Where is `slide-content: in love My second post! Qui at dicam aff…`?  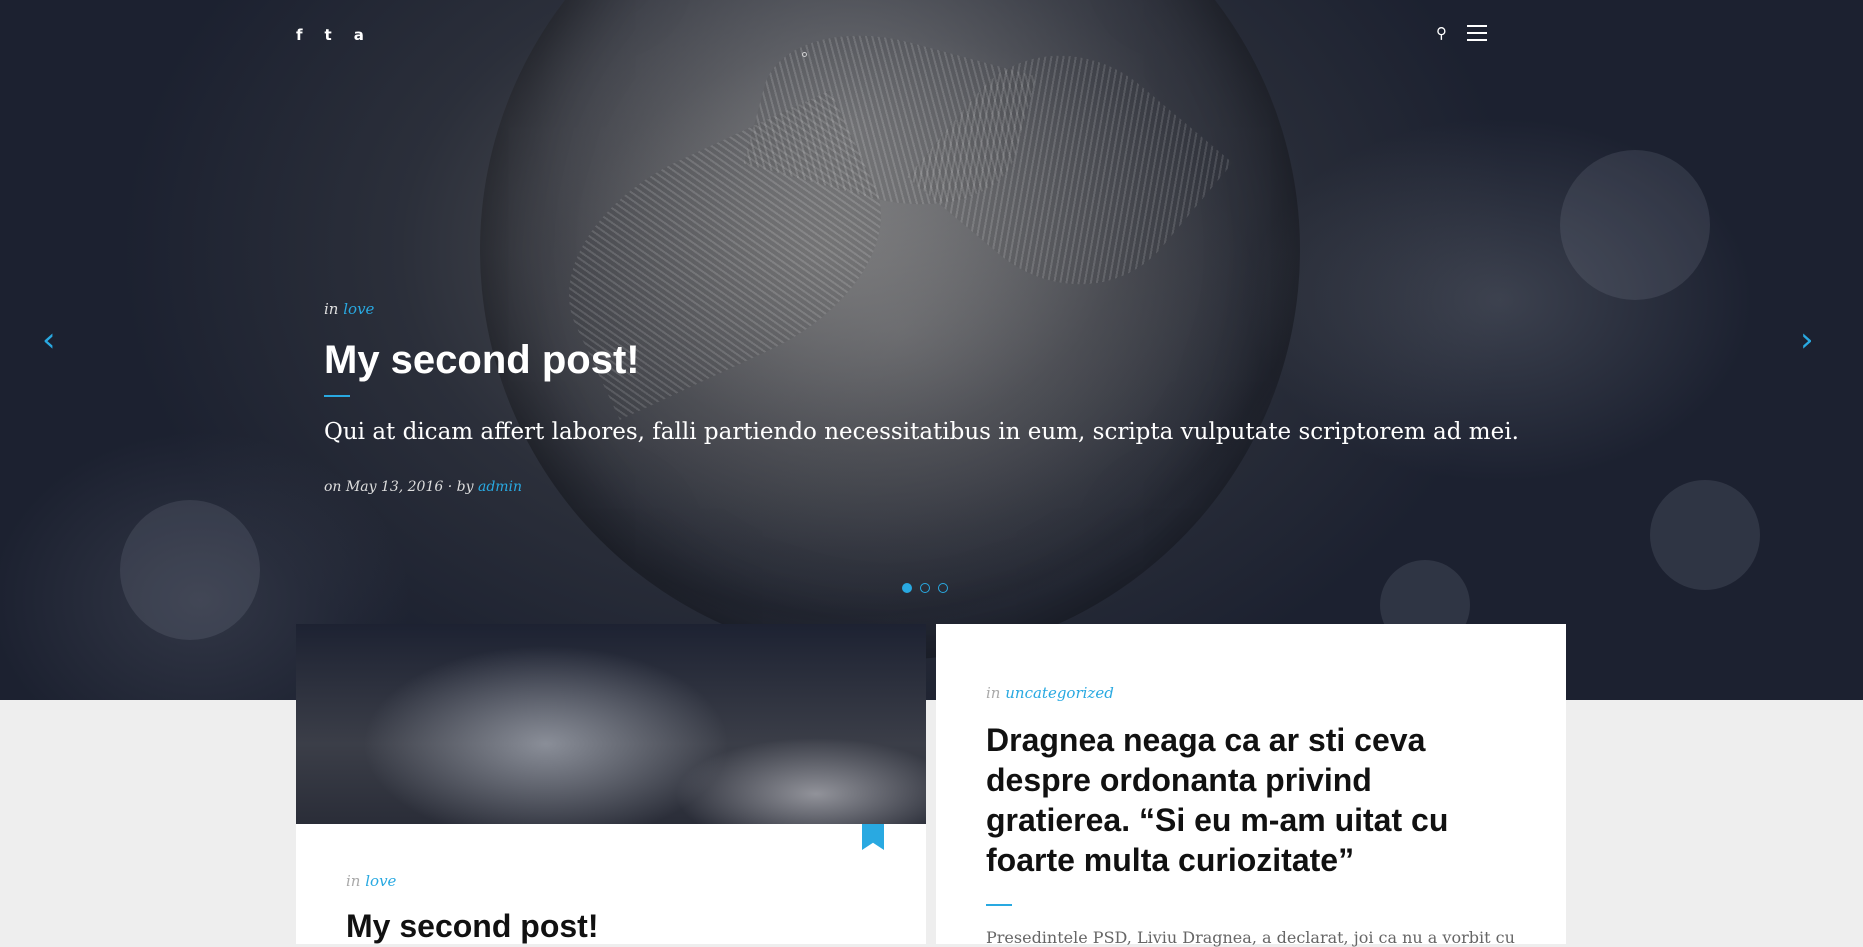
slide-content: in love My second post! Qui at dicam aff… is located at coordinates (974, 397).